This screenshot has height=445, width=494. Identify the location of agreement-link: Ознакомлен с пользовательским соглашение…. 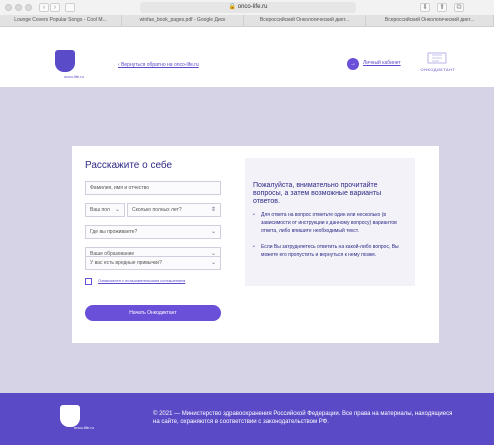
(141, 280).